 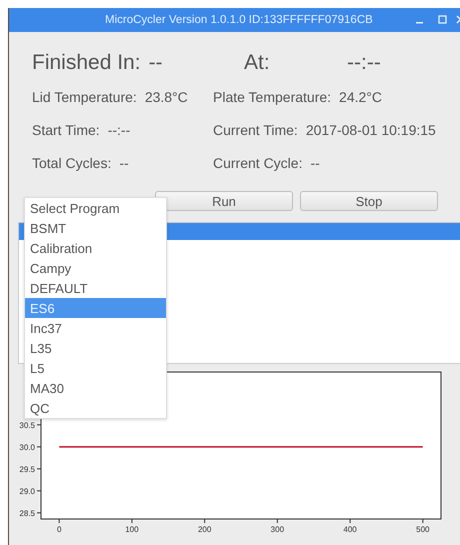 I want to click on menu-item: QC, so click(x=95, y=408).